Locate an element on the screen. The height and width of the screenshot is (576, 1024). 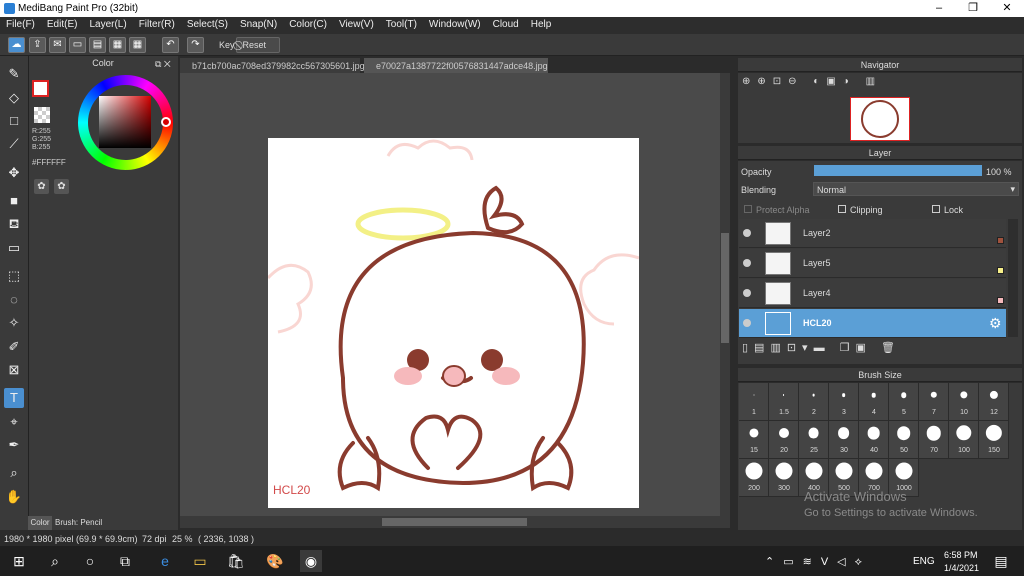
move-tool-icon: ✥ is located at coordinates (14, 173).